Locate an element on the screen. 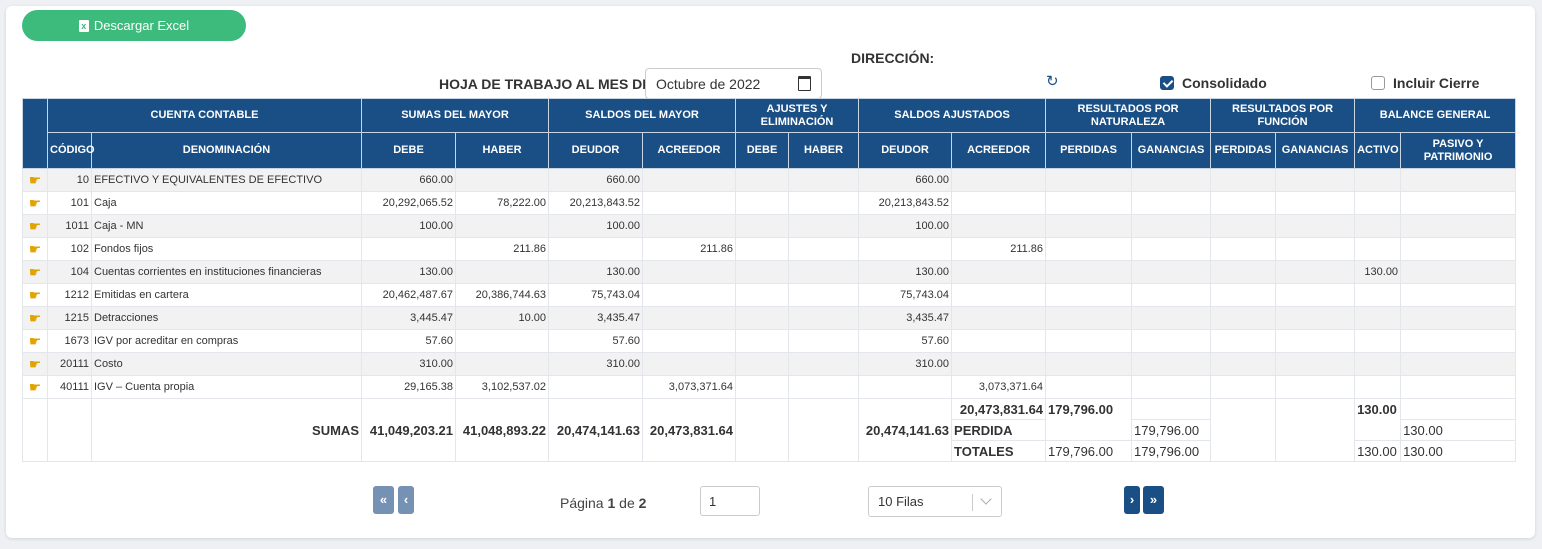 This screenshot has height=549, width=1542. rows-per-page-select: 10 Filas is located at coordinates (935, 501).